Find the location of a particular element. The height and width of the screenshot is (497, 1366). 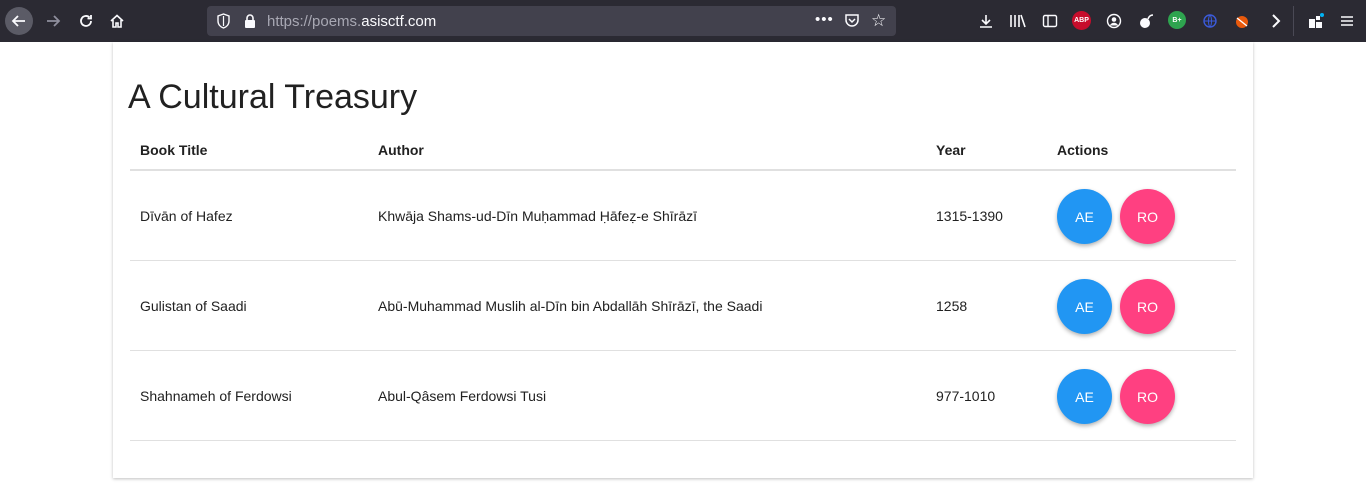

library-icon is located at coordinates (1018, 21).